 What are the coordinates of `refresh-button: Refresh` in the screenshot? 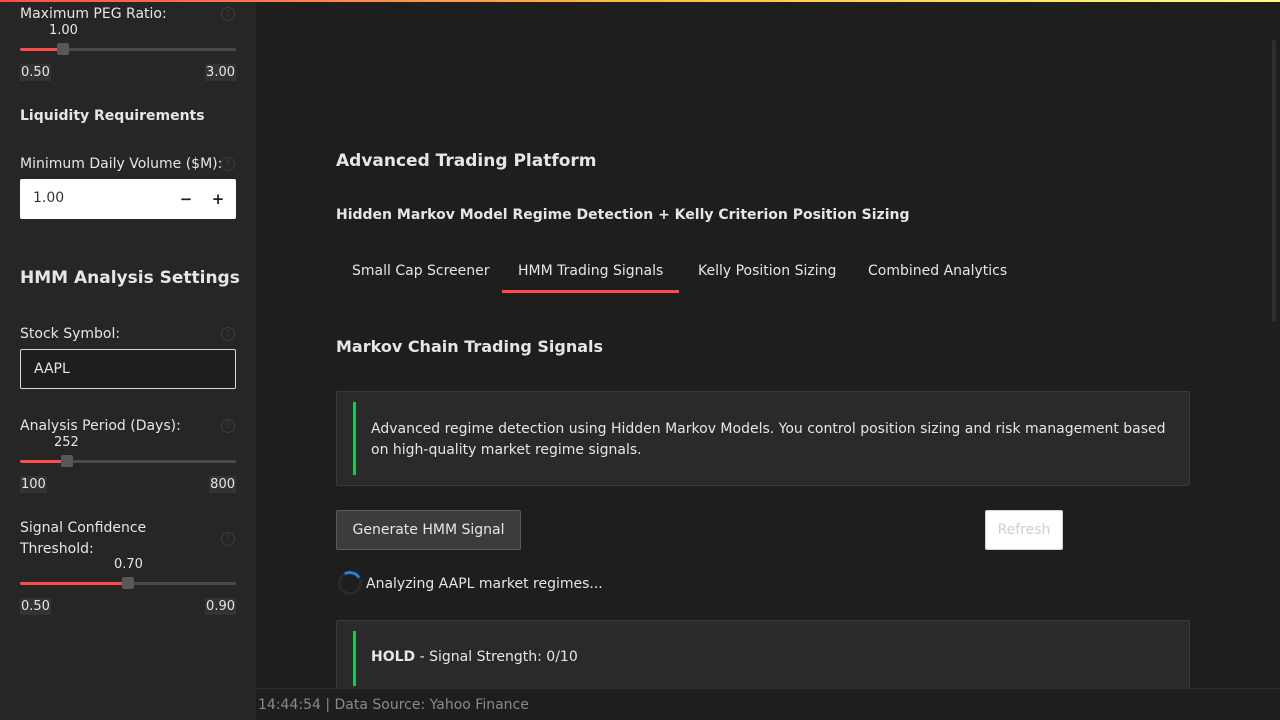 It's located at (1024, 530).